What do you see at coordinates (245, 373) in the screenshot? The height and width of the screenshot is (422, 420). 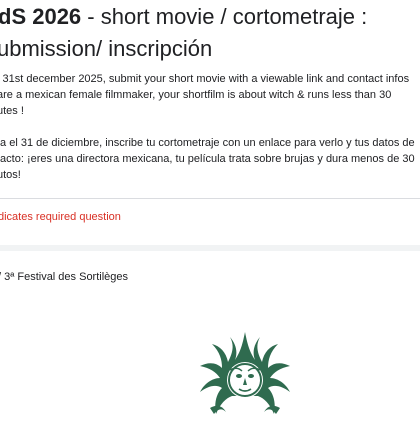 I see `festival-sun-logo-icon` at bounding box center [245, 373].